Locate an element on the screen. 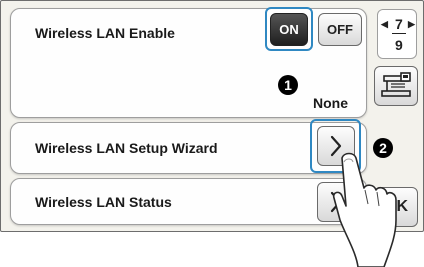 The image size is (424, 267). callout-1: 1 is located at coordinates (288, 85).